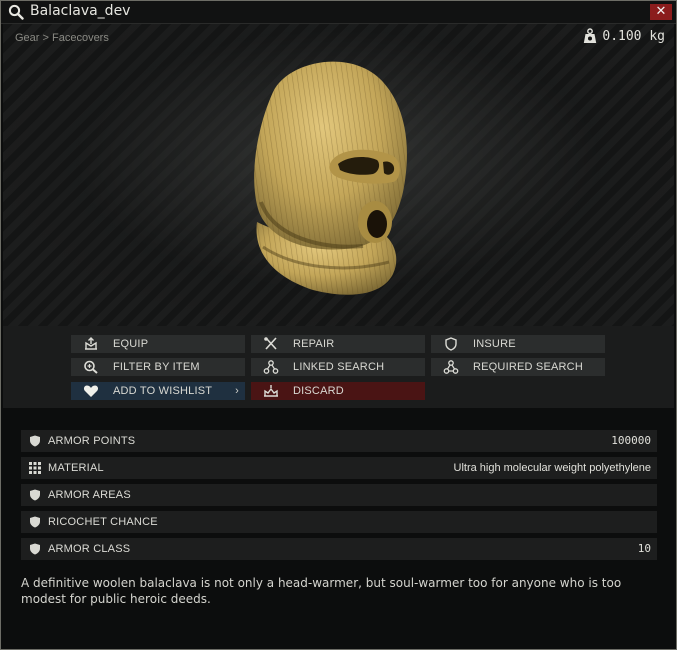 The width and height of the screenshot is (677, 650). What do you see at coordinates (270, 343) in the screenshot?
I see `repair-icon` at bounding box center [270, 343].